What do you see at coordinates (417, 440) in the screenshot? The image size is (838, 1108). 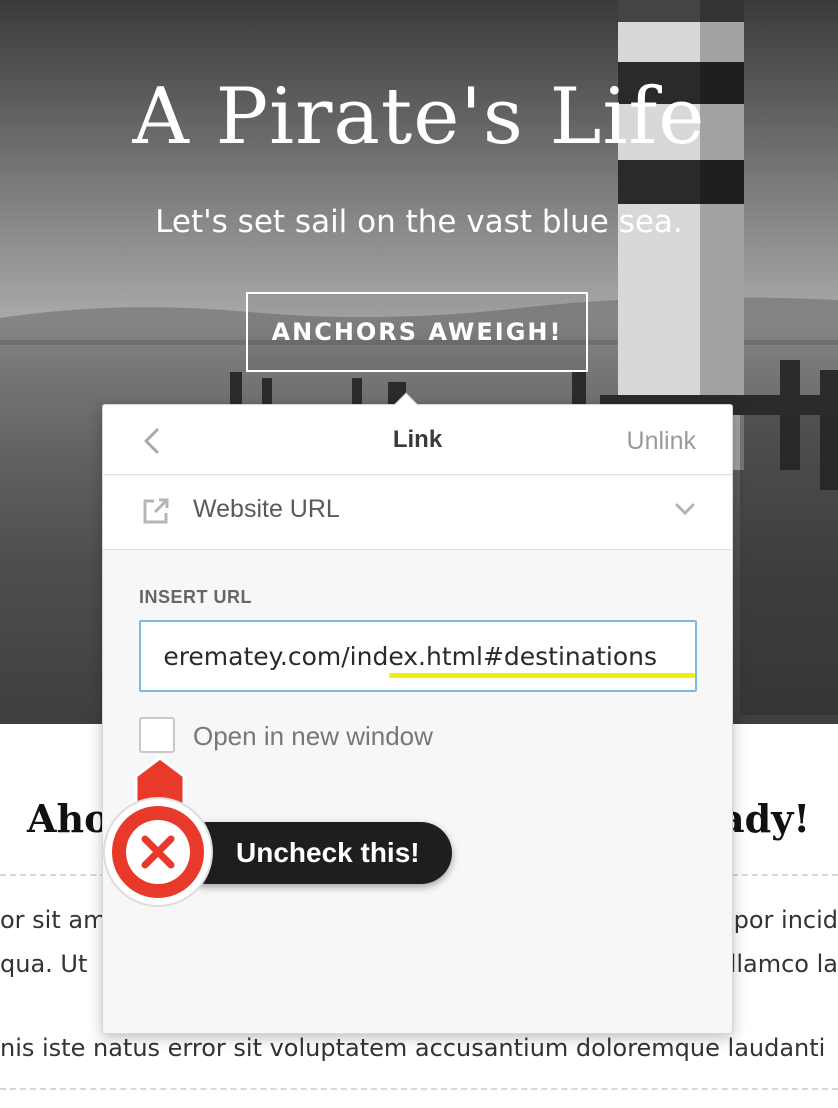 I see `popover-header: Link Unlink` at bounding box center [417, 440].